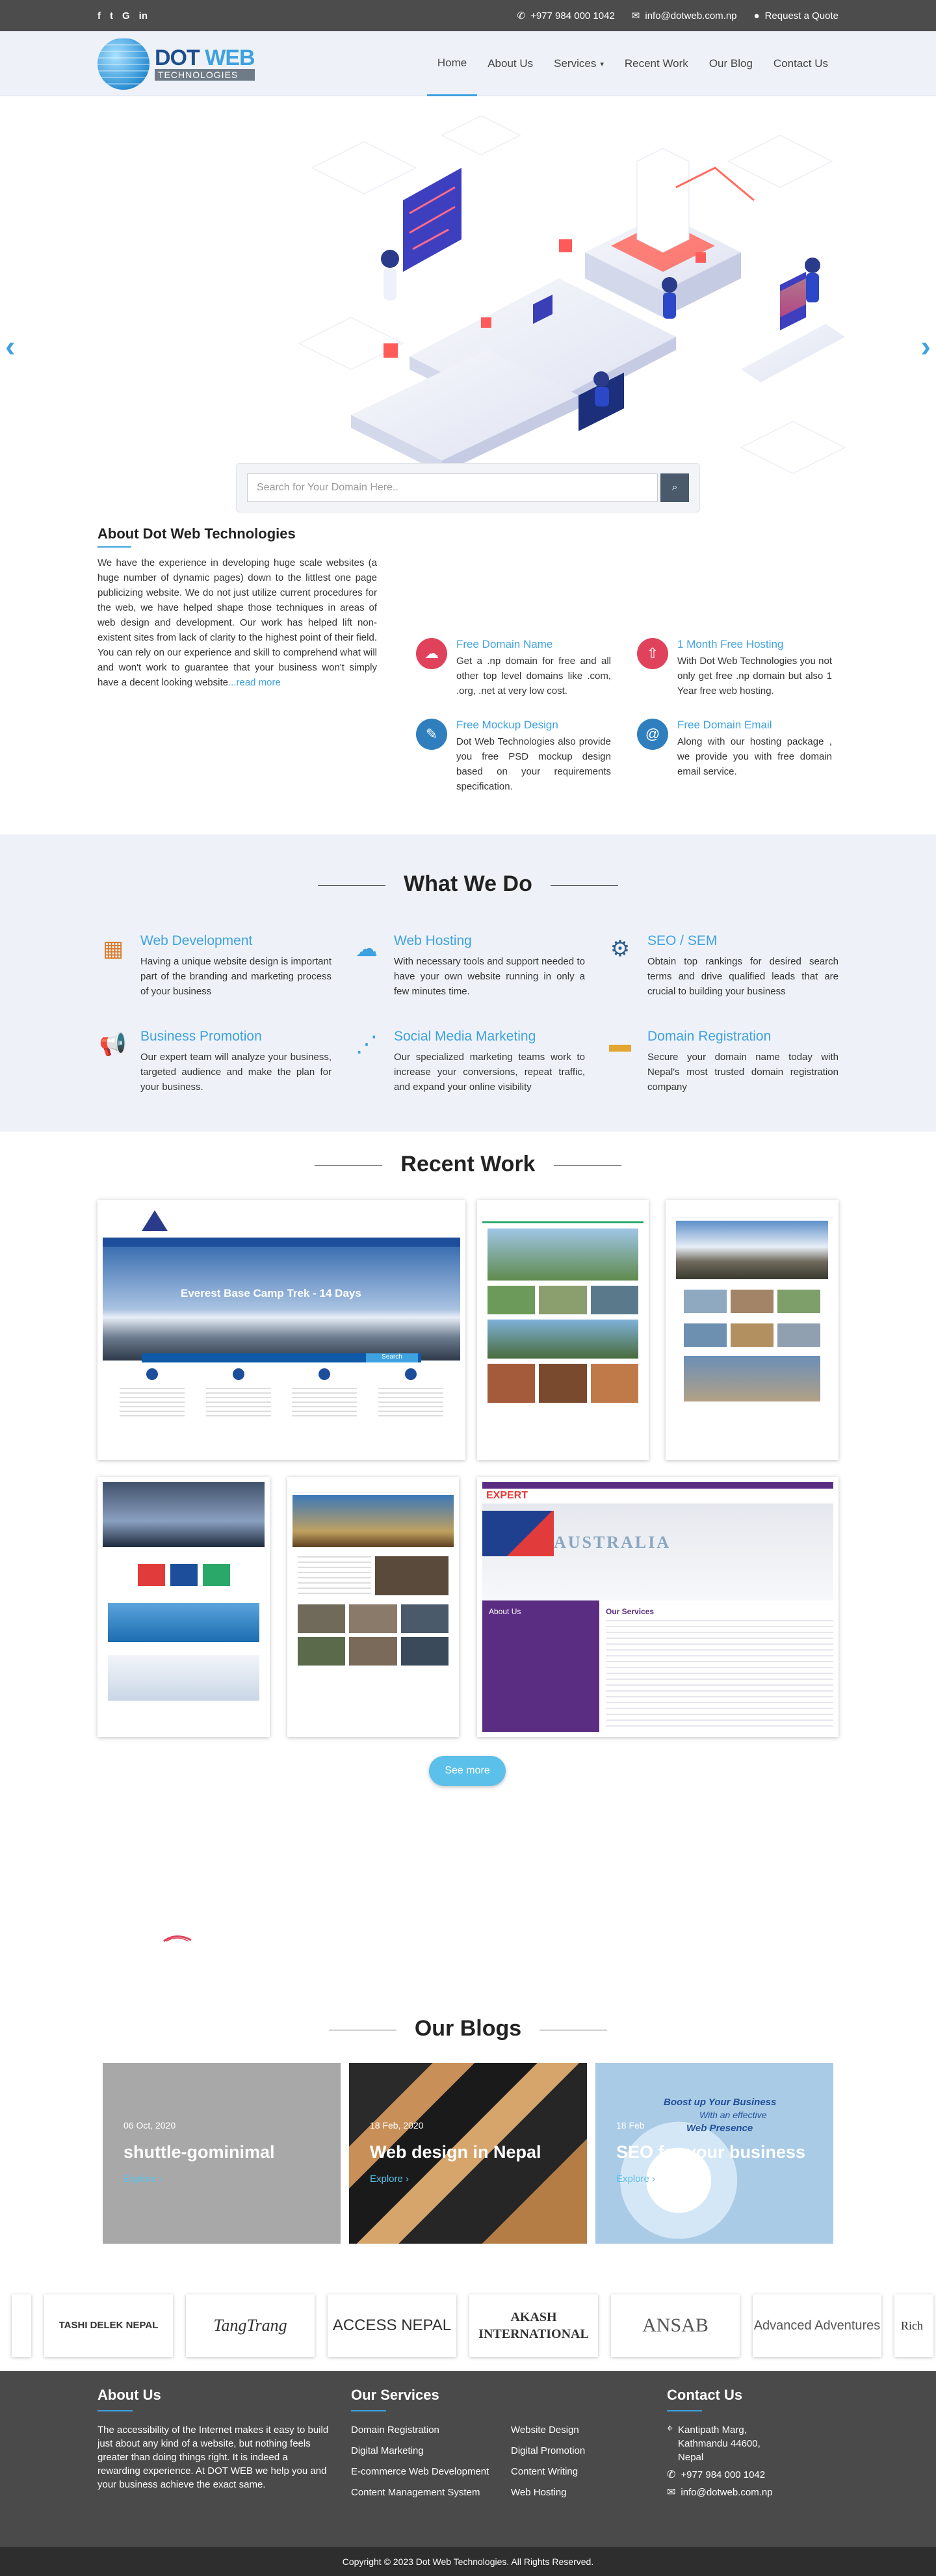 The height and width of the screenshot is (2576, 936). What do you see at coordinates (723, 2475) in the screenshot?
I see `footer-phone: +977 984 000 1042` at bounding box center [723, 2475].